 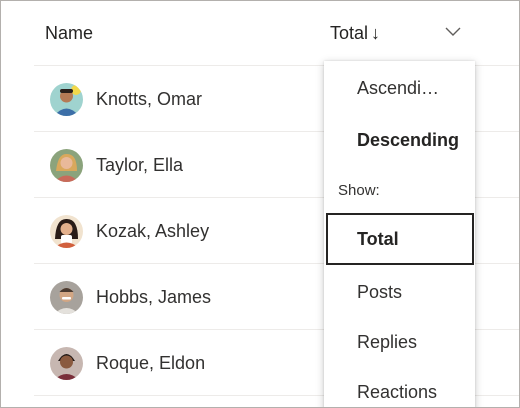 I want to click on row-name: Knotts, Omar, so click(x=149, y=99).